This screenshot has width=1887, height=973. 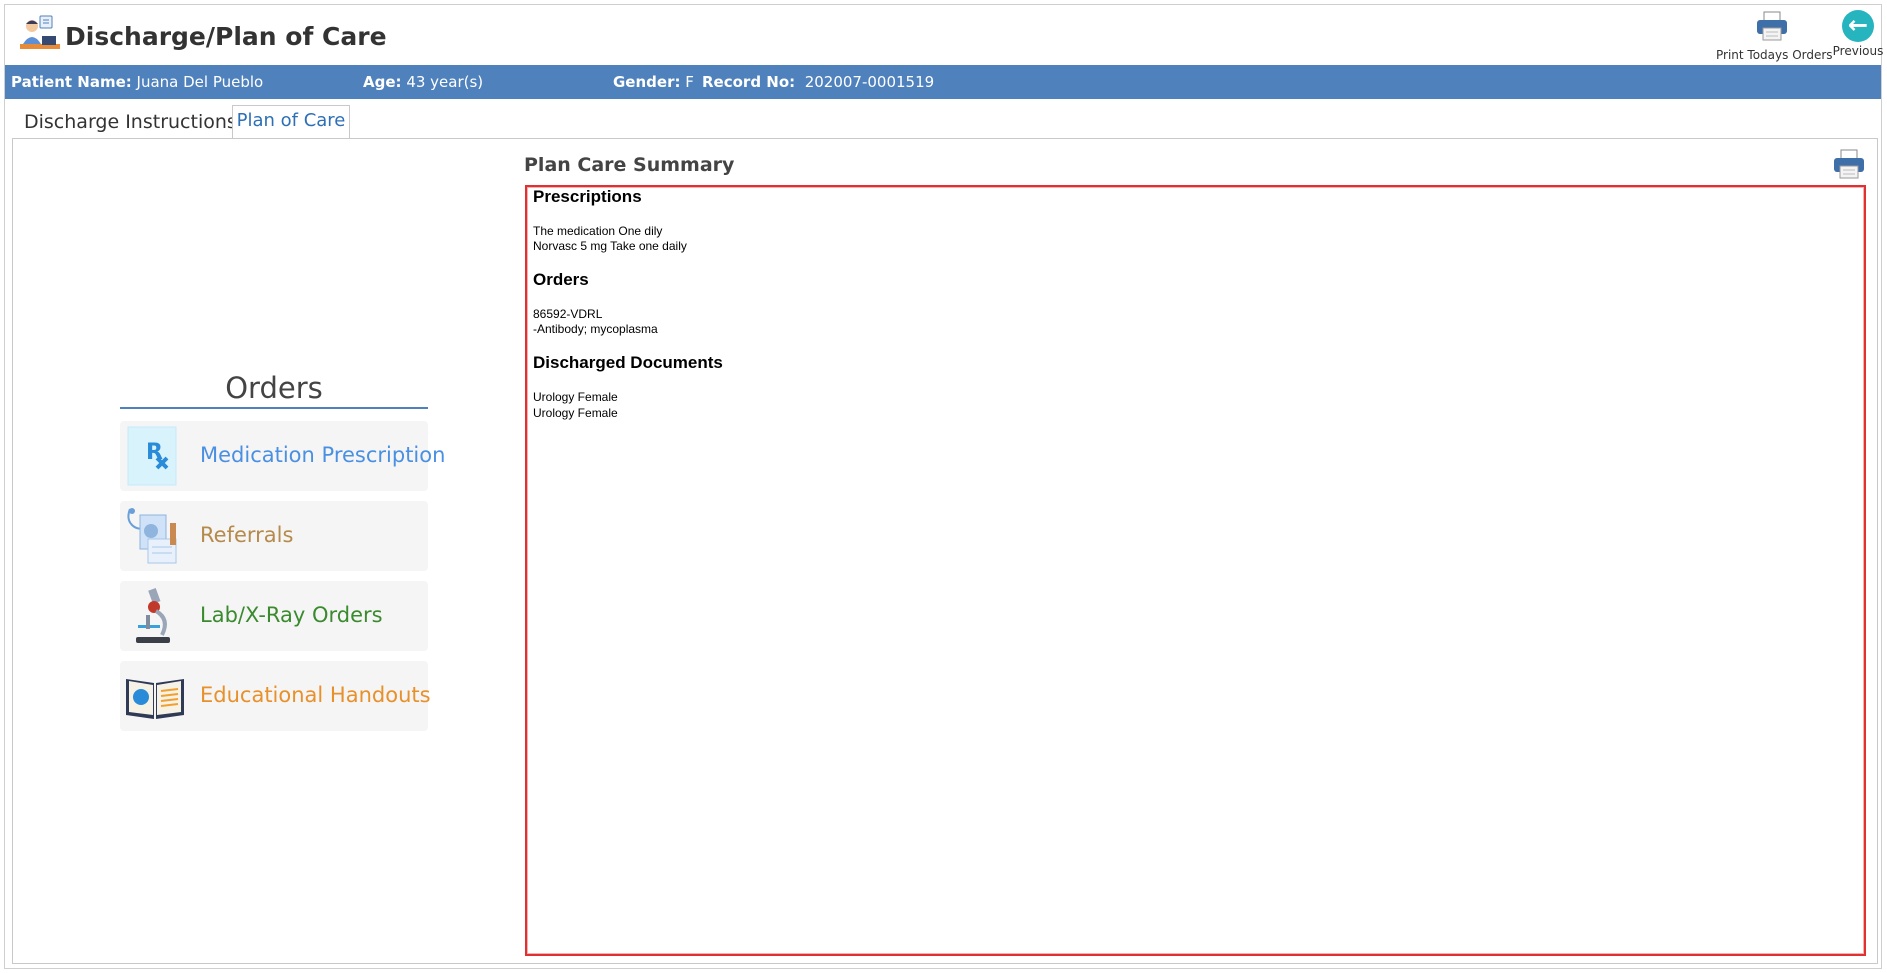 I want to click on referrals-icon, so click(x=152, y=536).